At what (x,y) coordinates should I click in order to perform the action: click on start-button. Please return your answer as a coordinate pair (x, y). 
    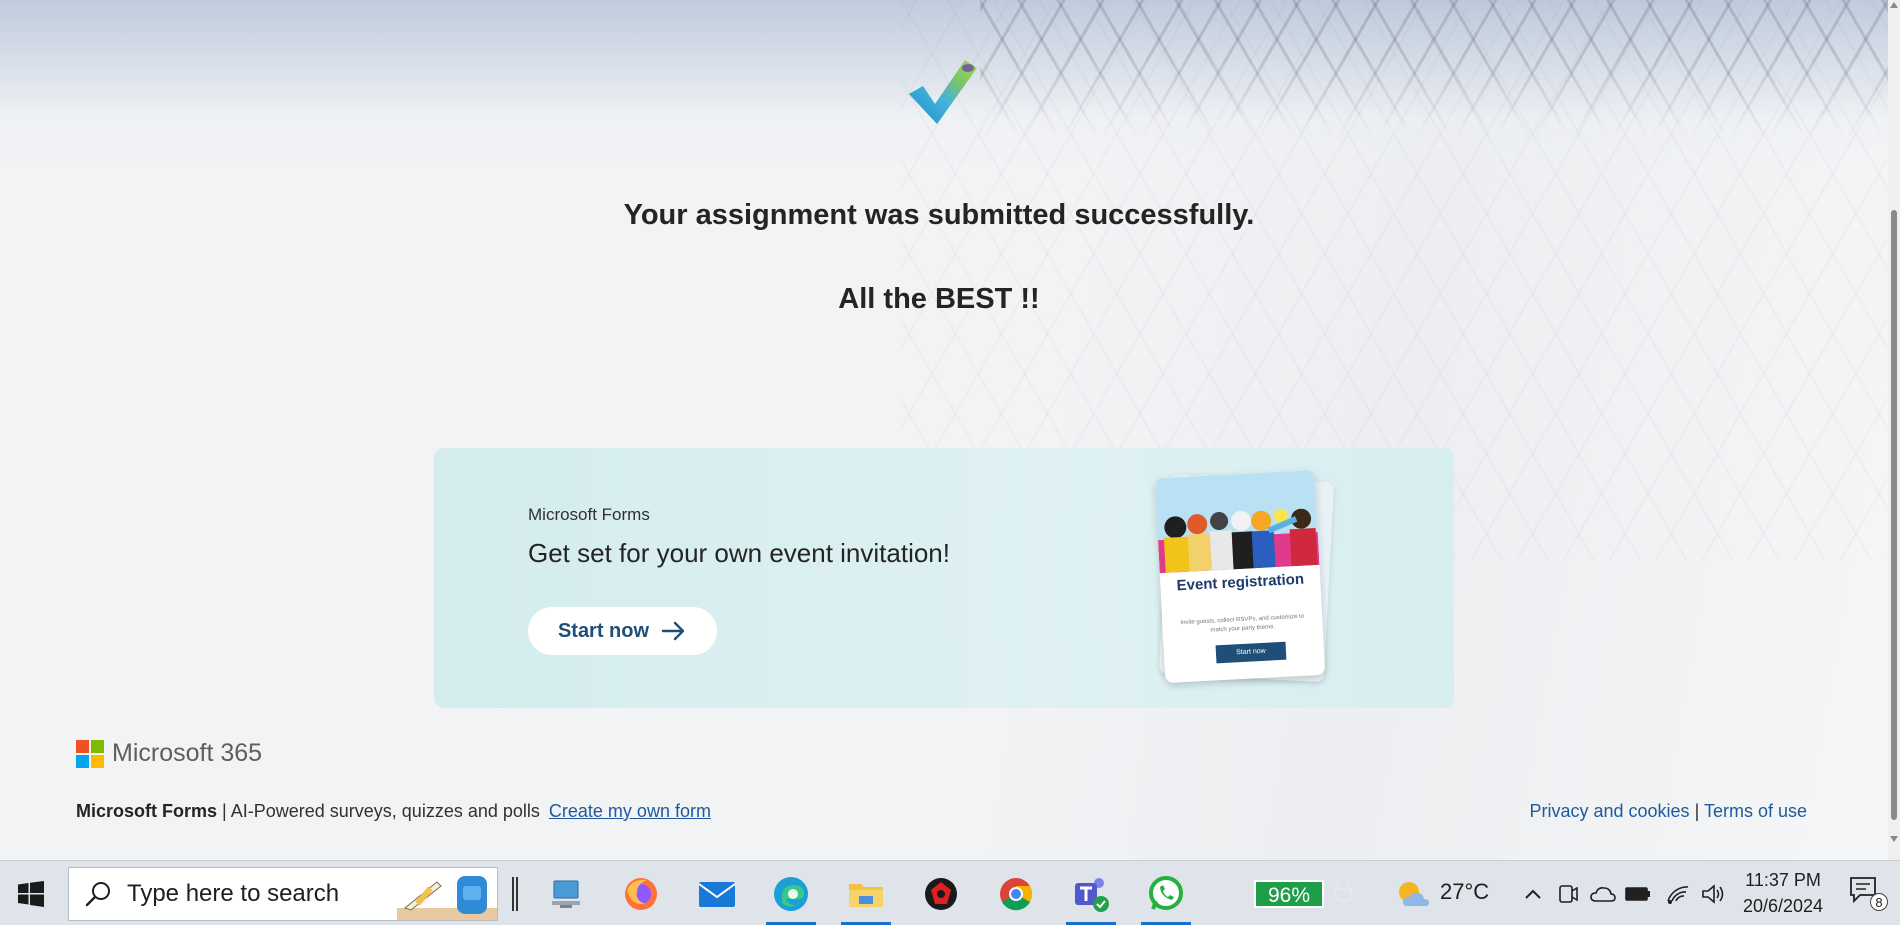
    Looking at the image, I should click on (31, 893).